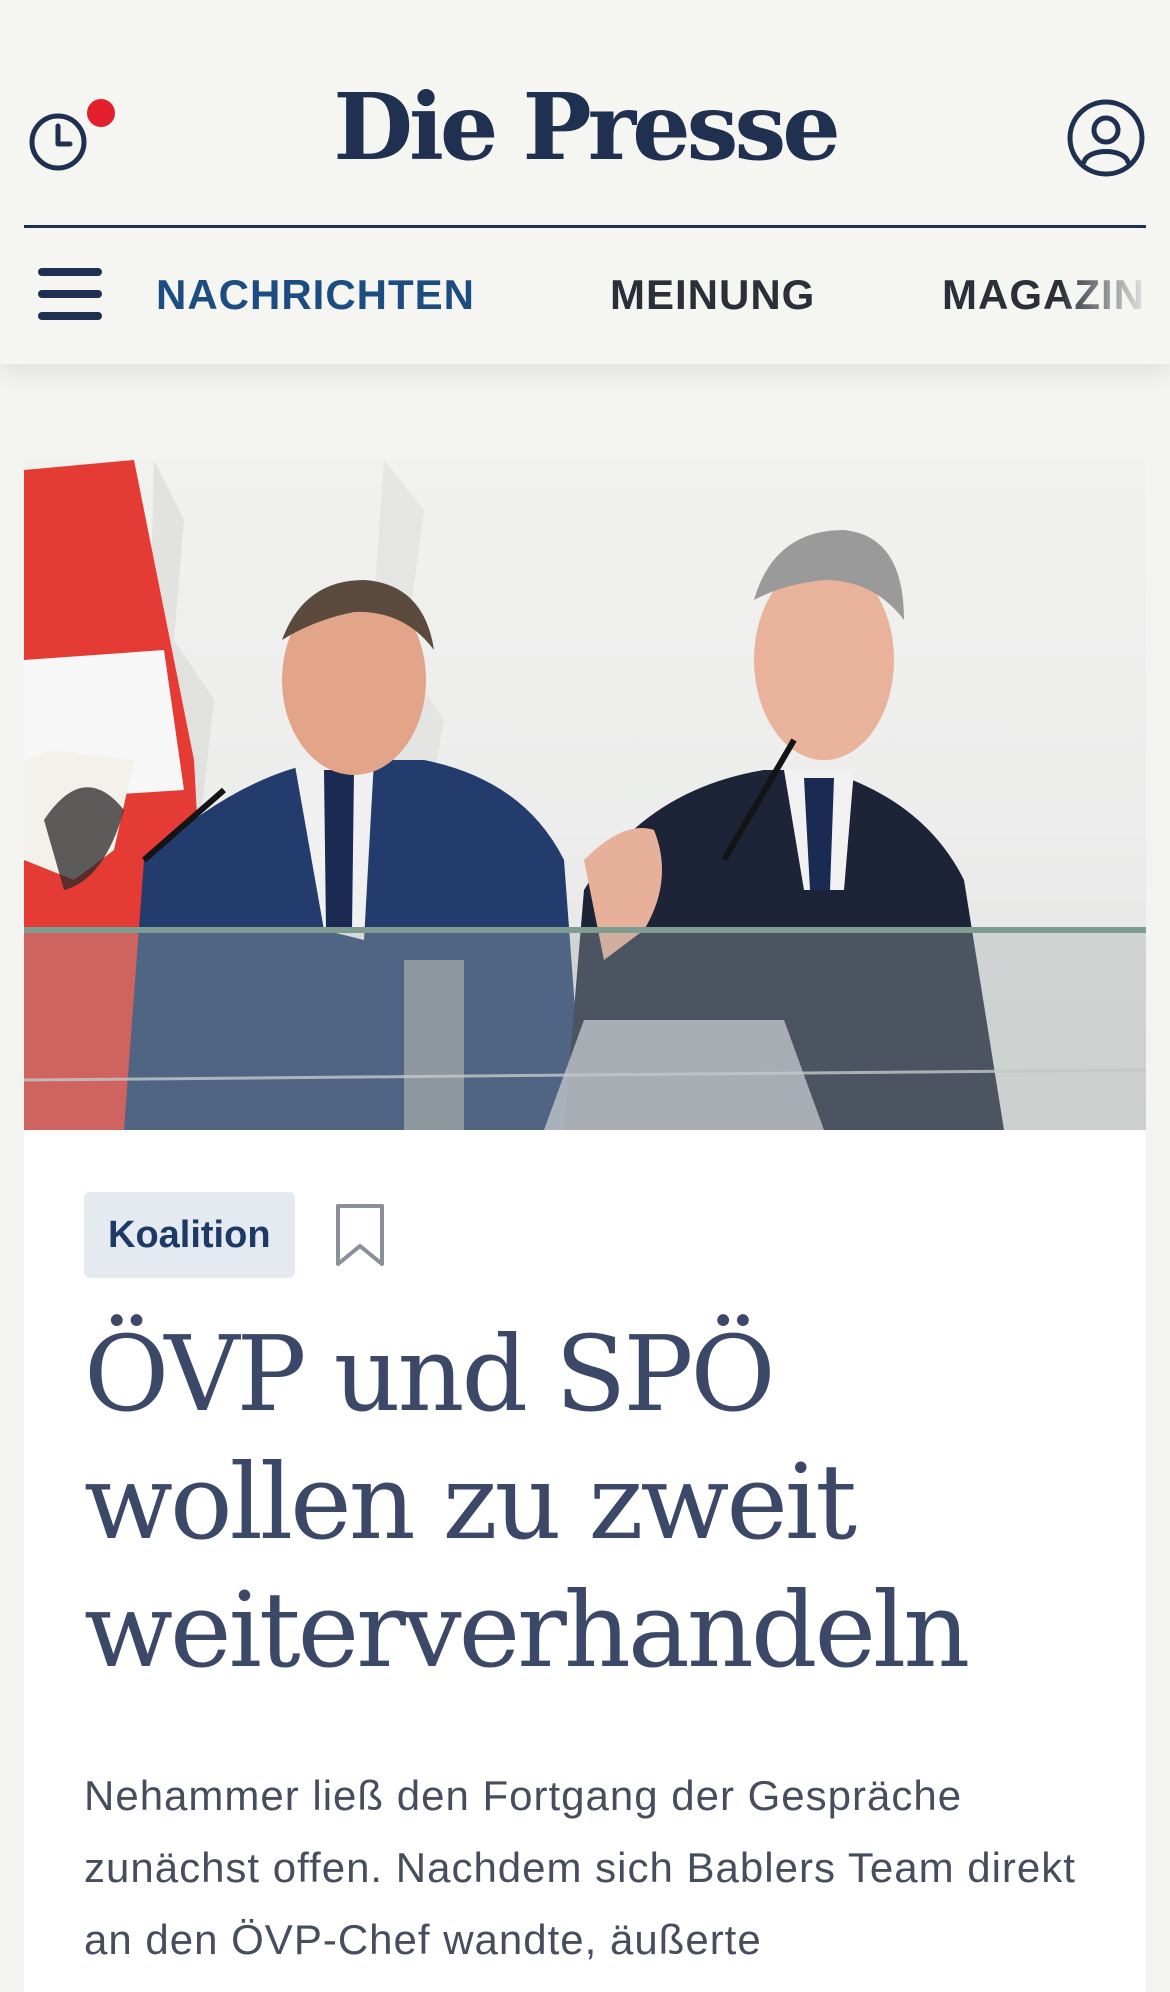 The image size is (1170, 1992). What do you see at coordinates (58, 142) in the screenshot?
I see `history-clock-icon` at bounding box center [58, 142].